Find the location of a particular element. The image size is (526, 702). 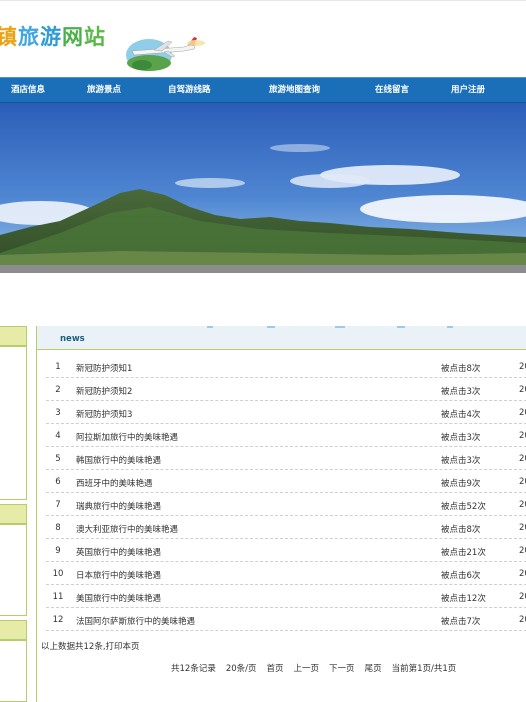

news-title-link: 瑞典旅行中的美味艳遇 is located at coordinates (118, 506).